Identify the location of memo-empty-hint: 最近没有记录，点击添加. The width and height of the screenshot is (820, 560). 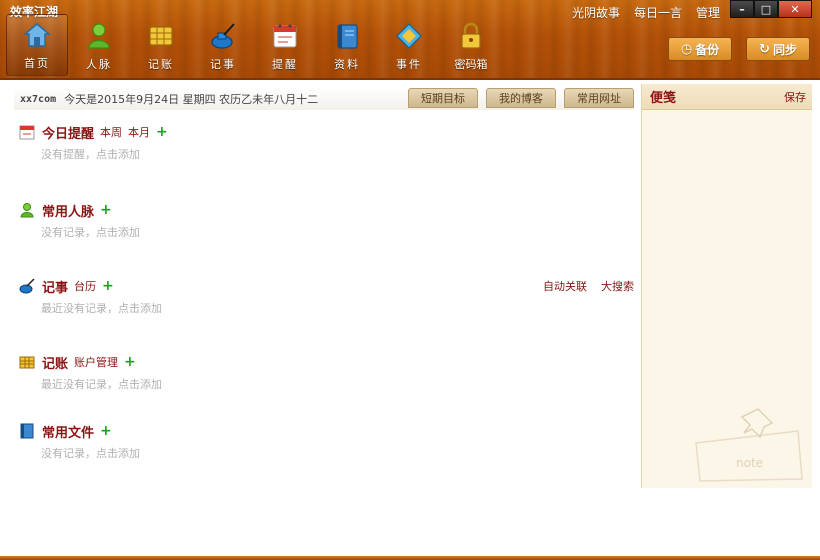
(337, 308).